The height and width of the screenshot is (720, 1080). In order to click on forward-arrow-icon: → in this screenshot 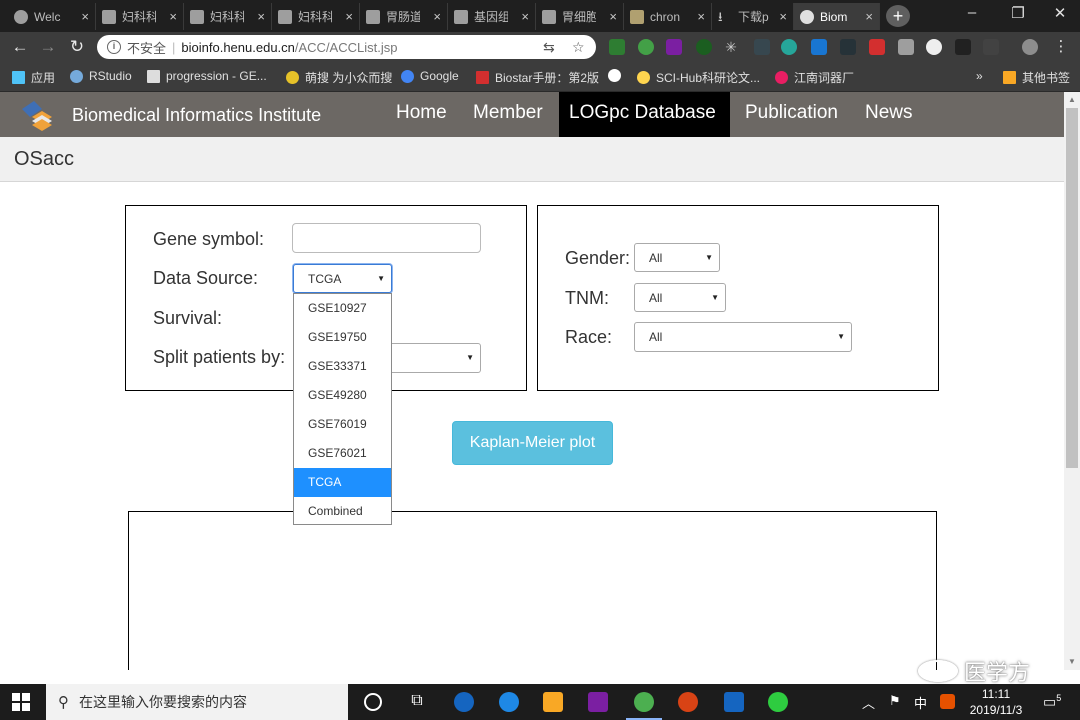, I will do `click(48, 47)`.